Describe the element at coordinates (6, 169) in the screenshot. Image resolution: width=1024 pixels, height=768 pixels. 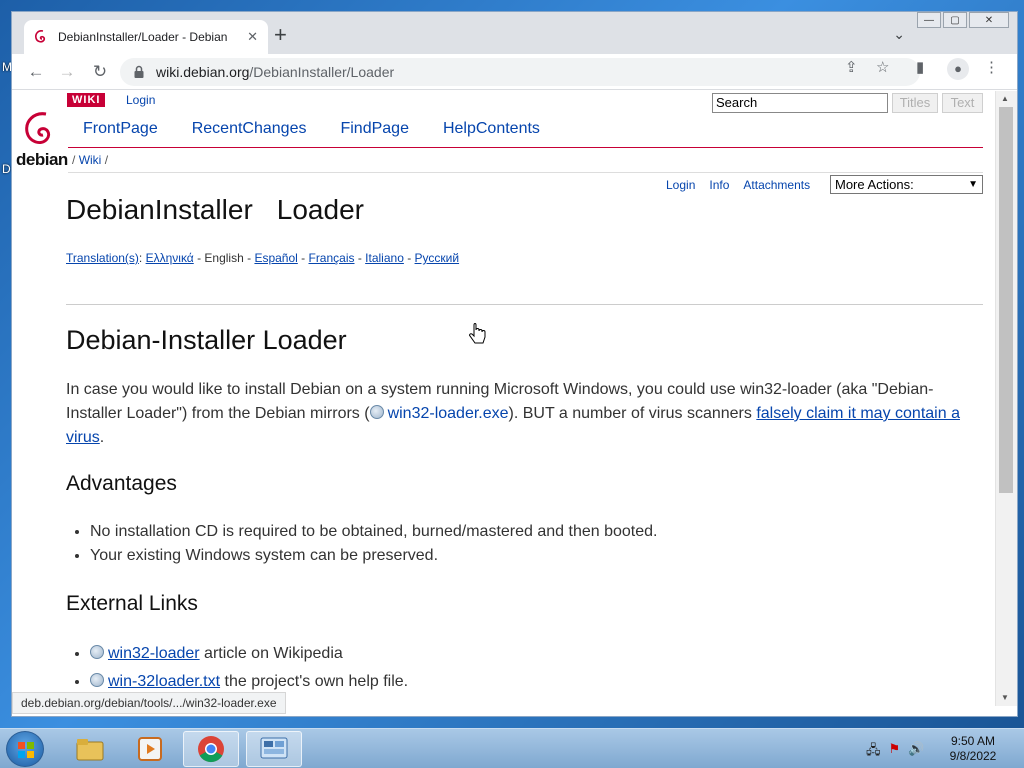
I see `desktop-icon-label: D` at that location.